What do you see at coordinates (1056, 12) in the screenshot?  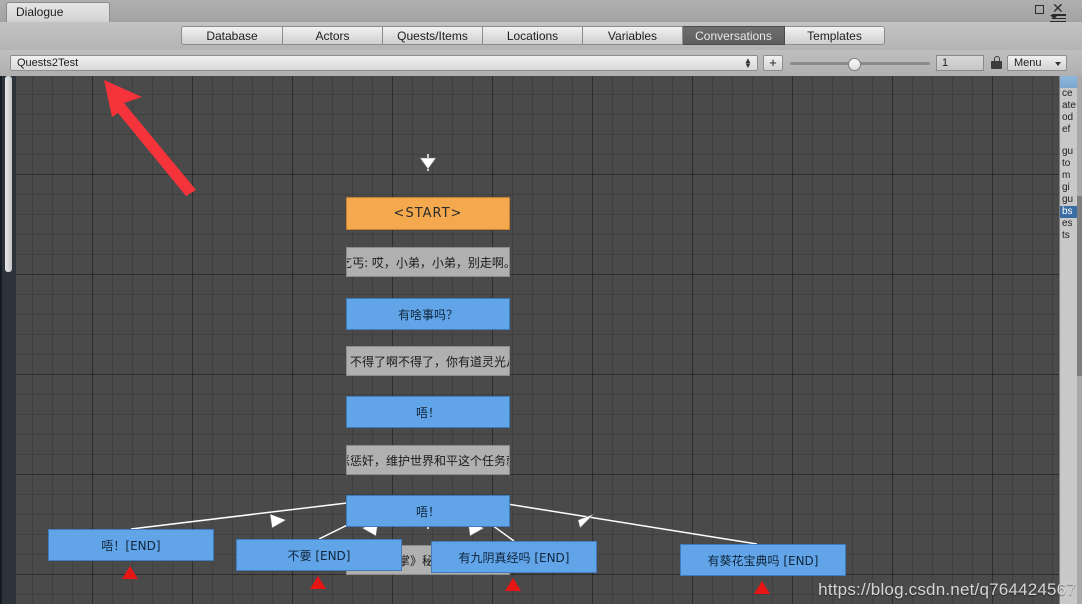 I see `window-controls: ✕` at bounding box center [1056, 12].